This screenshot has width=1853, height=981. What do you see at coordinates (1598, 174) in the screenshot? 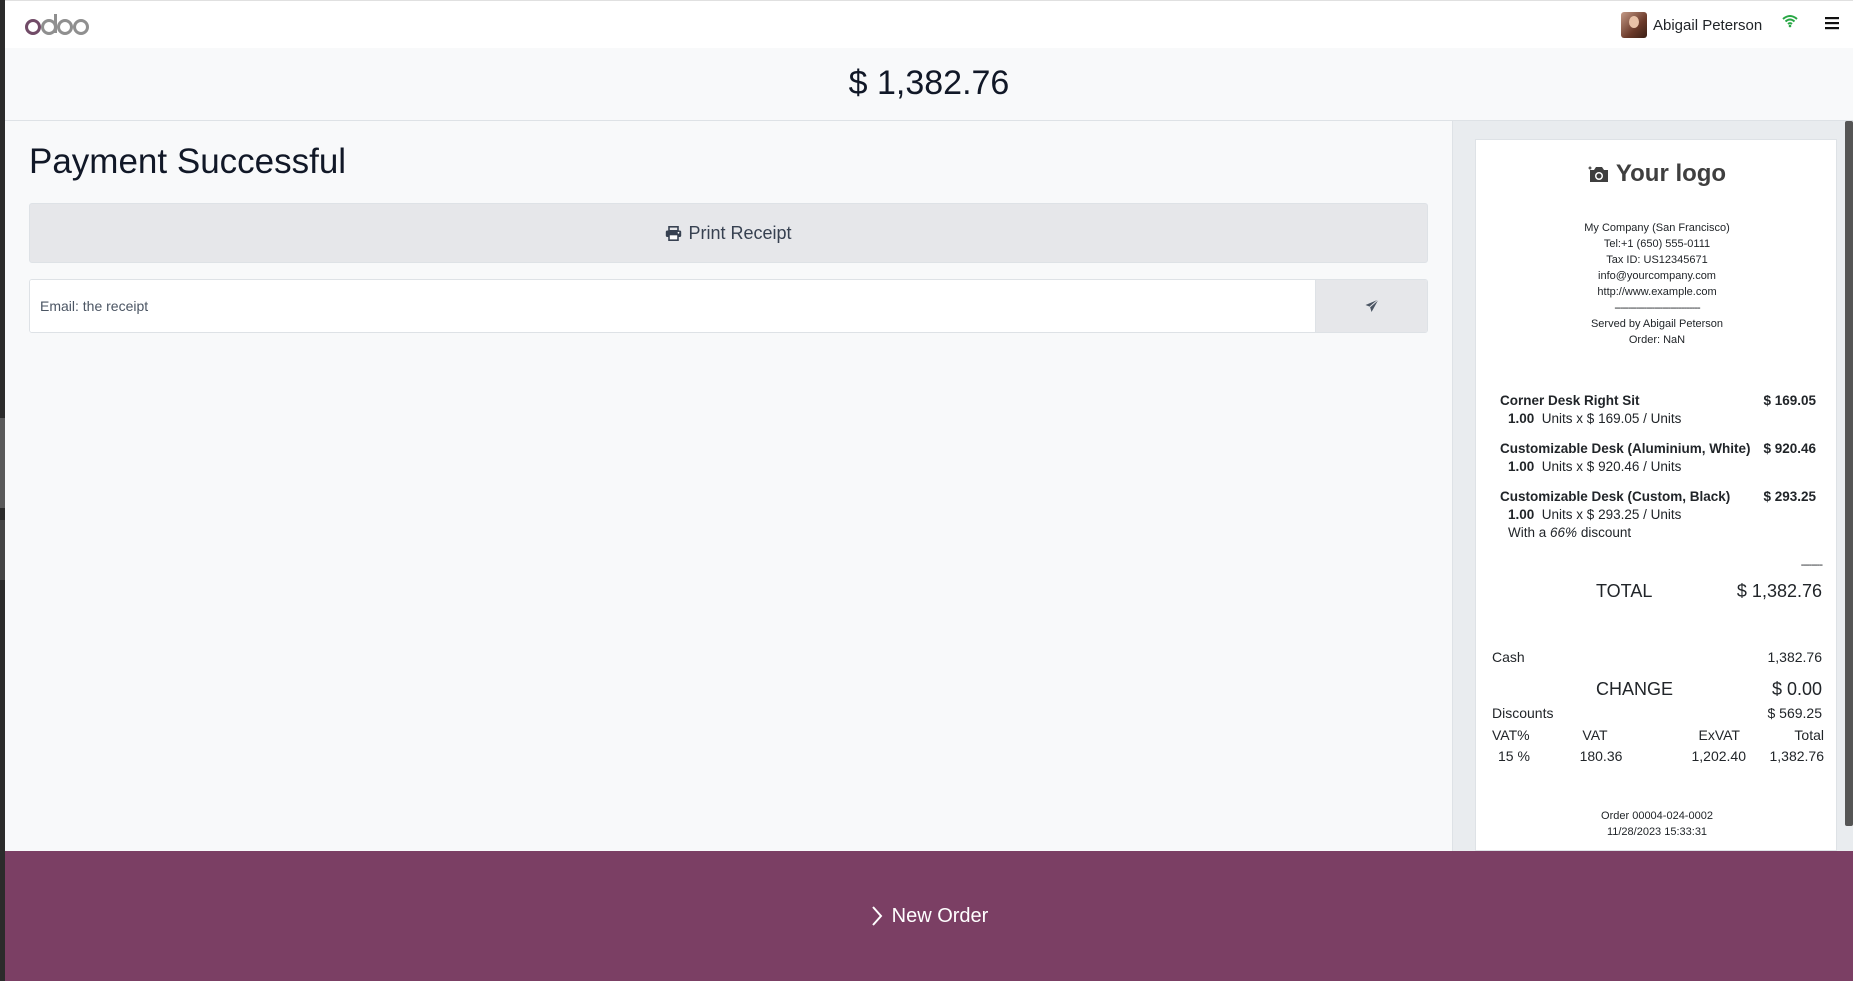
I see `camera-icon` at bounding box center [1598, 174].